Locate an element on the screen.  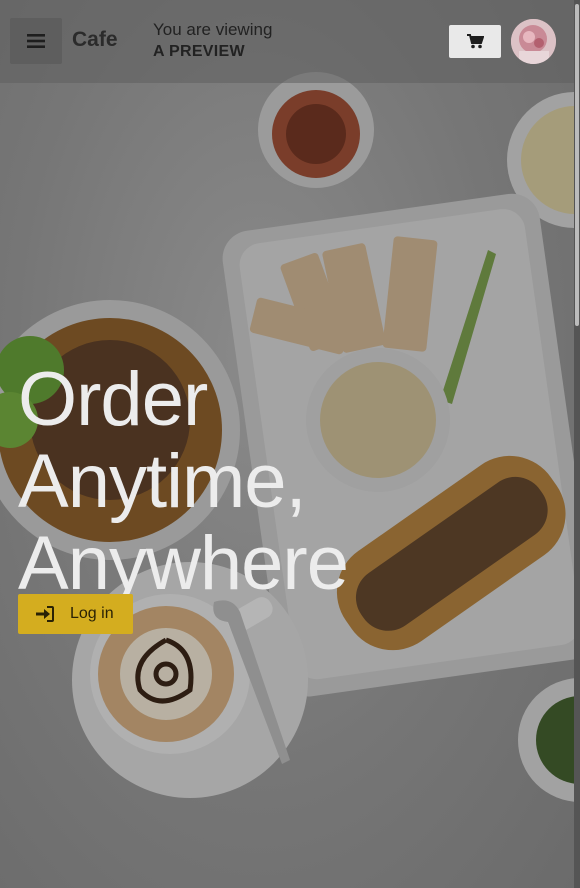
cart-button is located at coordinates (475, 41).